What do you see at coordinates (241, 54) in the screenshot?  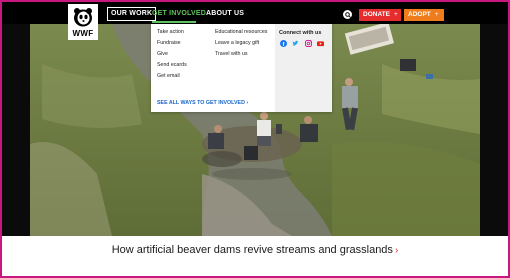 I see `dropdown-link-travel: Travel with us` at bounding box center [241, 54].